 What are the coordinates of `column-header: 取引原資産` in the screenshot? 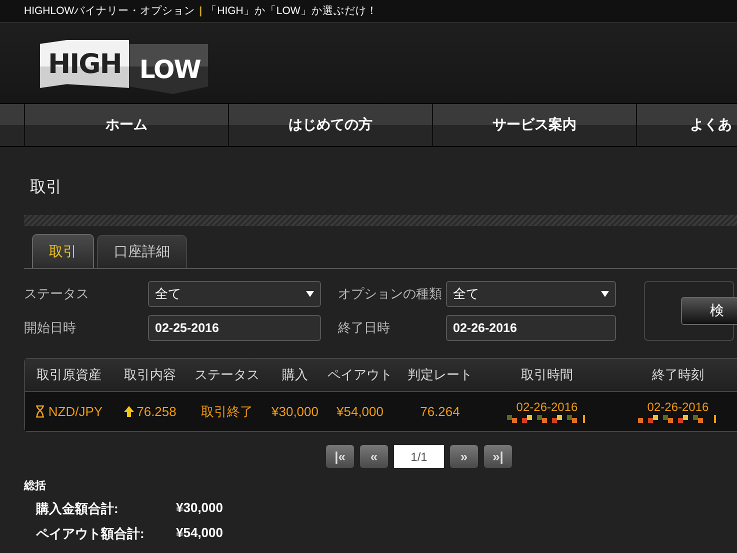 It's located at (69, 375).